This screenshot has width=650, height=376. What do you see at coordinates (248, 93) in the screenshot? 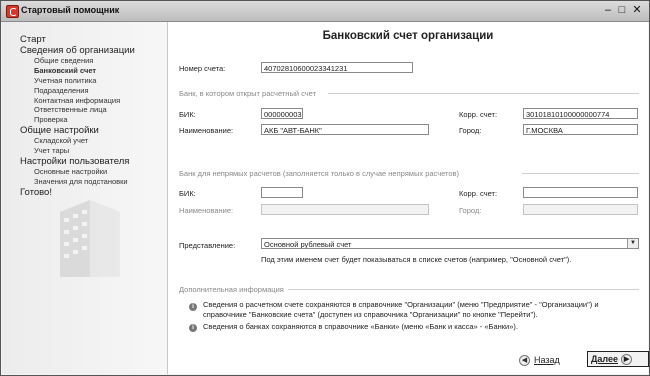
I see `bank-section-title: Банк, в котором открыт расчетный счет` at bounding box center [248, 93].